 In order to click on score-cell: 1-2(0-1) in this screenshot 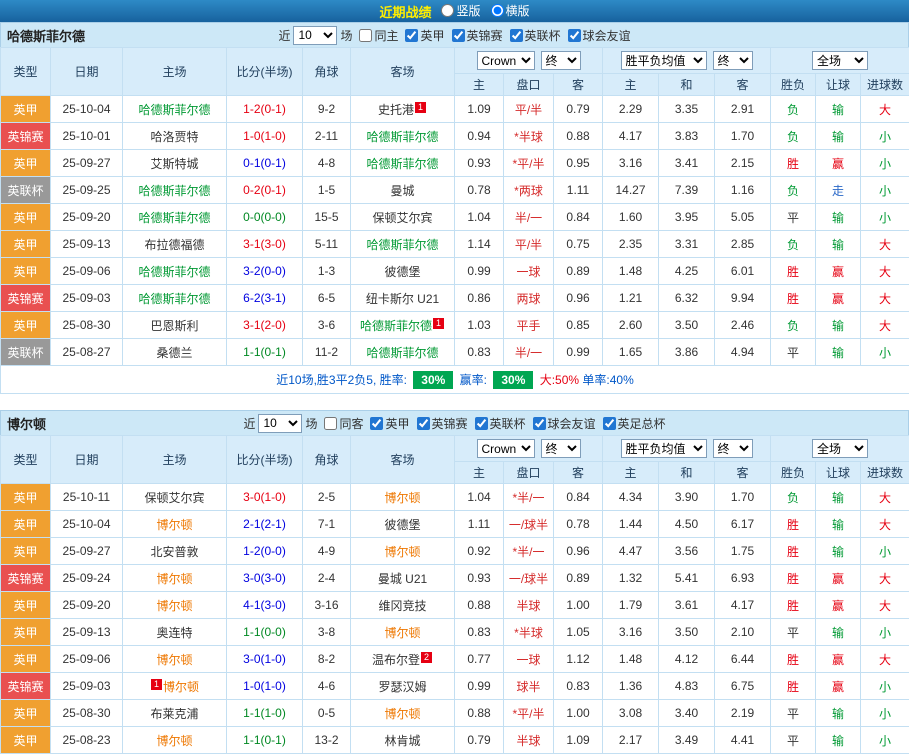, I will do `click(265, 109)`.